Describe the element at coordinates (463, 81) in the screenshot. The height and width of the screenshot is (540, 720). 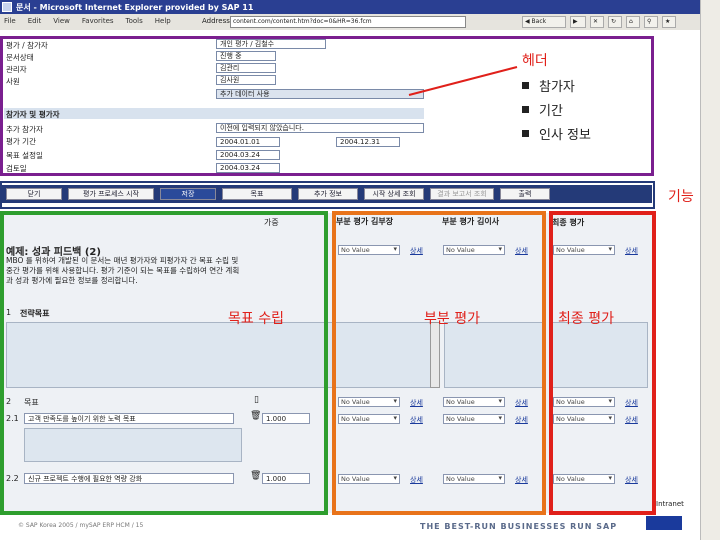
I see `header-pointer-line` at that location.